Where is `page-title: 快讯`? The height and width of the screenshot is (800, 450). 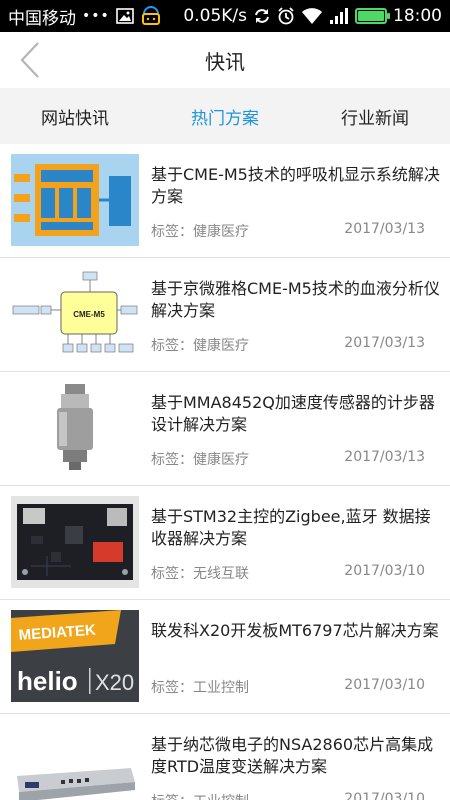 page-title: 快讯 is located at coordinates (225, 61).